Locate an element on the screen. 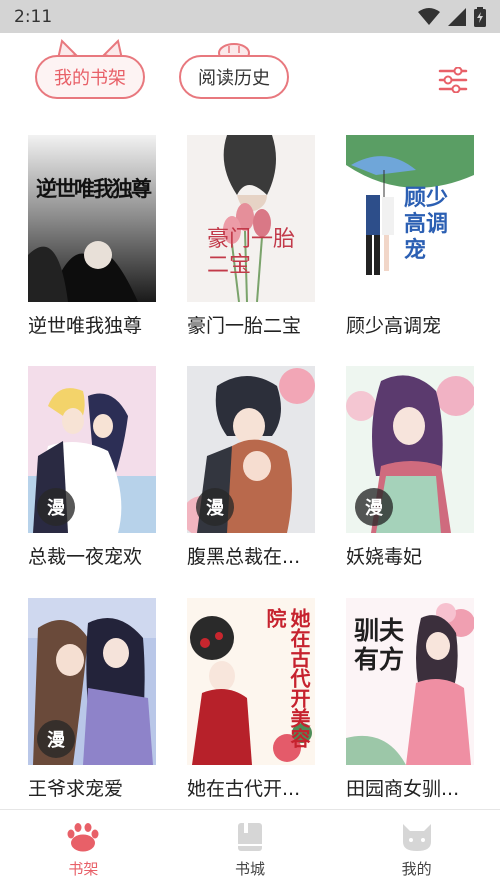 The image size is (500, 889). book-cover: 顾少高调宠 is located at coordinates (410, 218).